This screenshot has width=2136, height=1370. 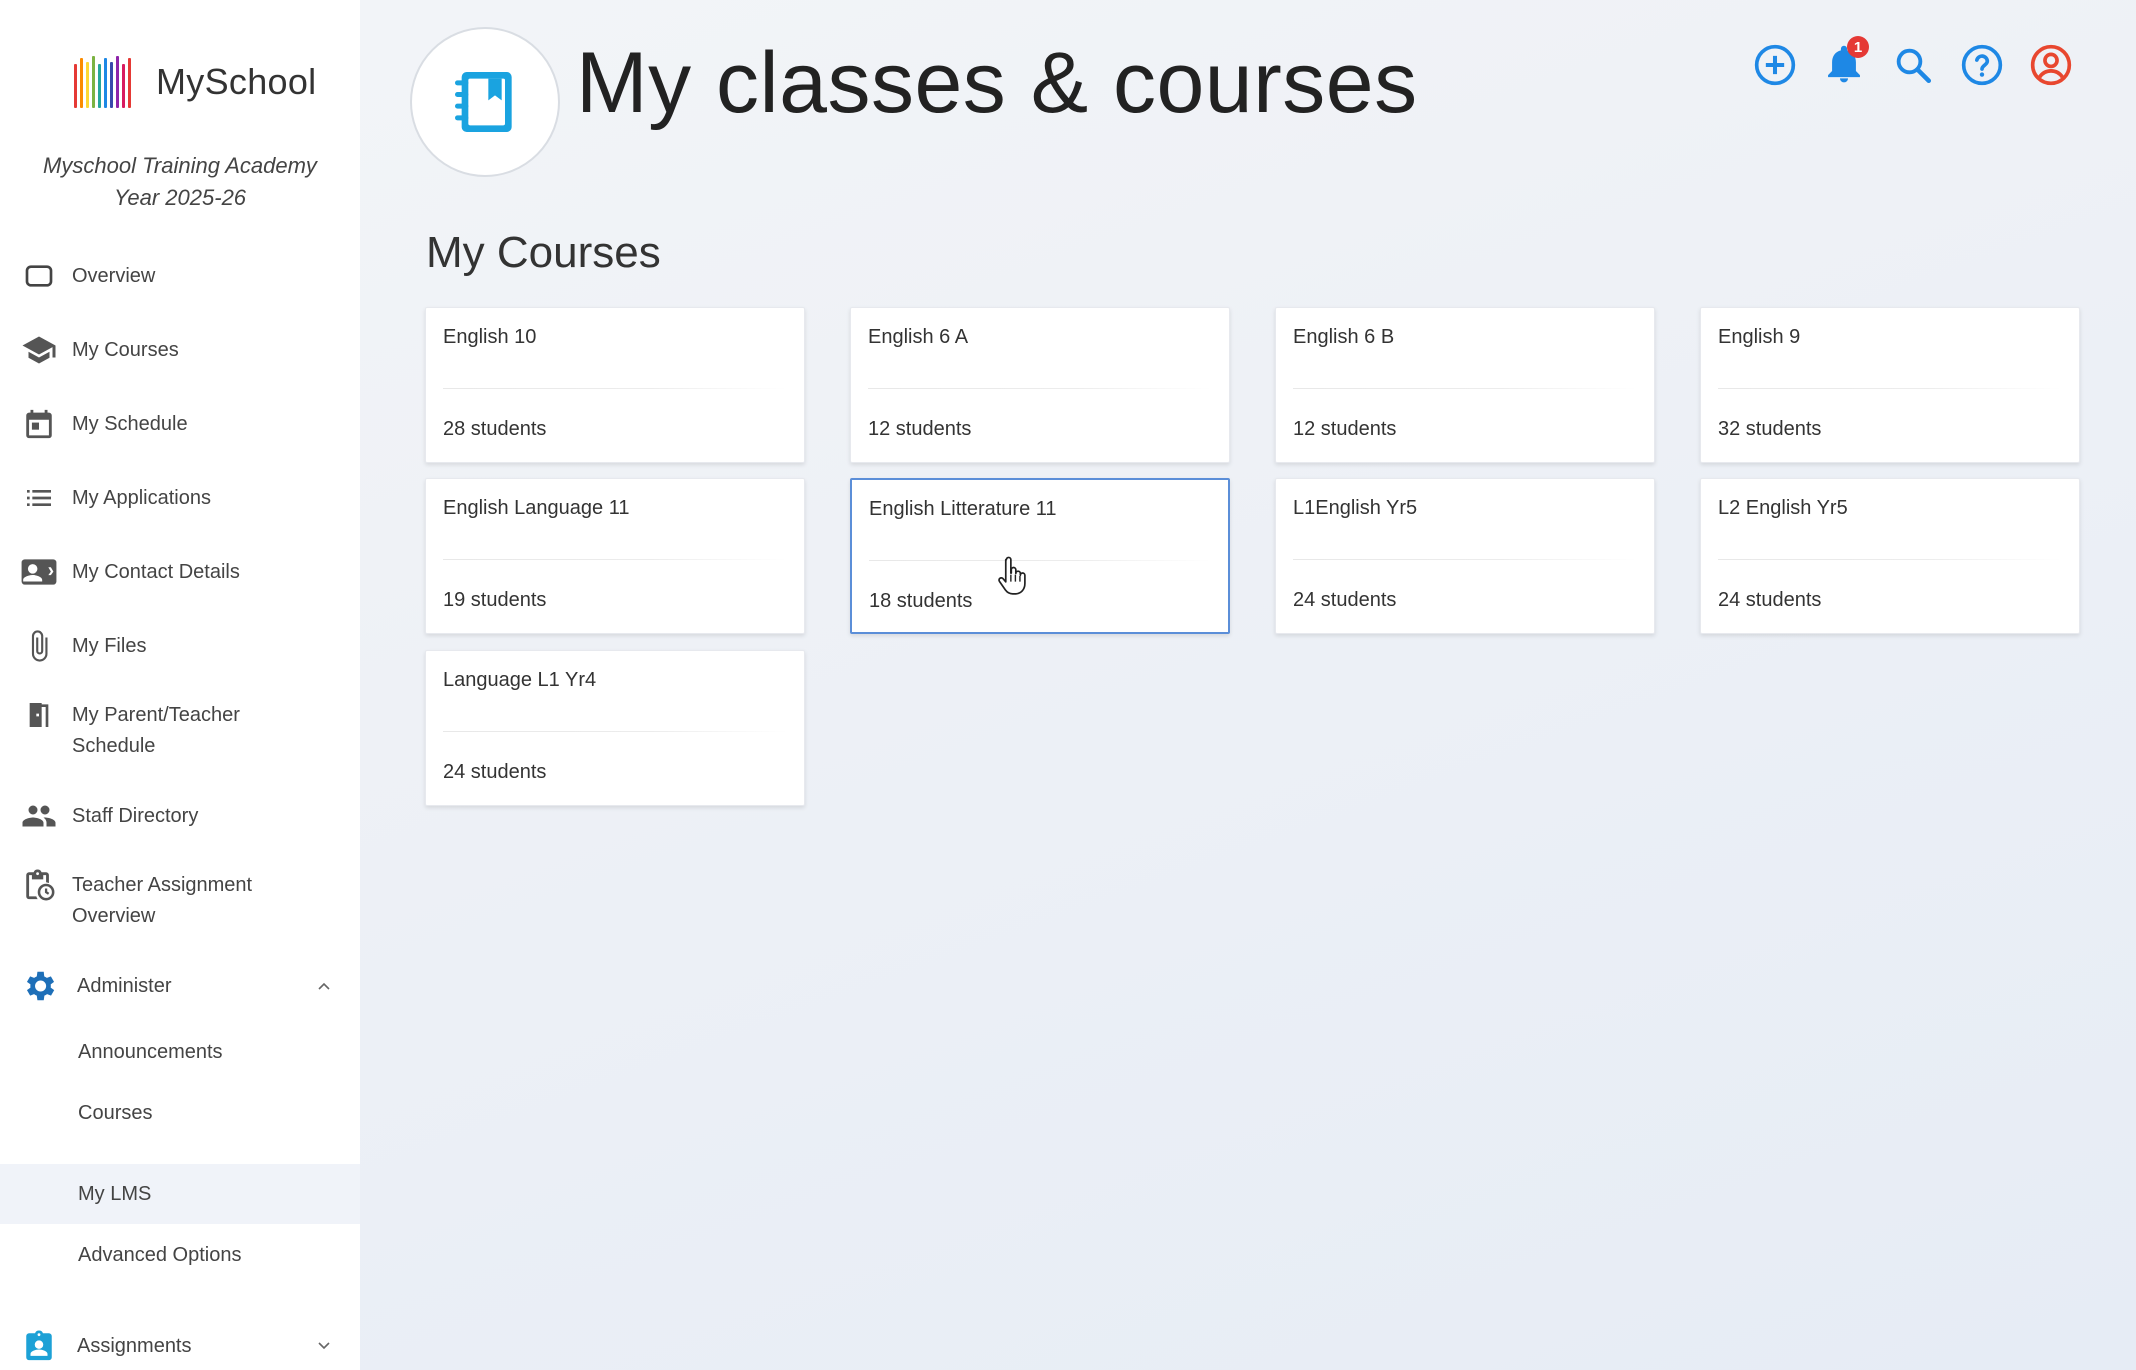 What do you see at coordinates (1858, 47) in the screenshot?
I see `notification-badge: 1` at bounding box center [1858, 47].